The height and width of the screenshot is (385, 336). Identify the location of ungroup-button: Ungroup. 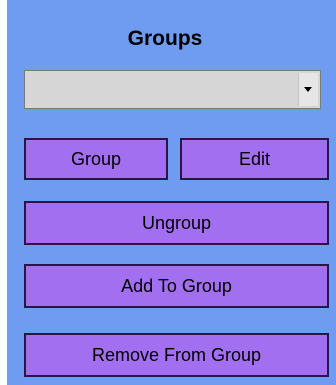
(176, 223).